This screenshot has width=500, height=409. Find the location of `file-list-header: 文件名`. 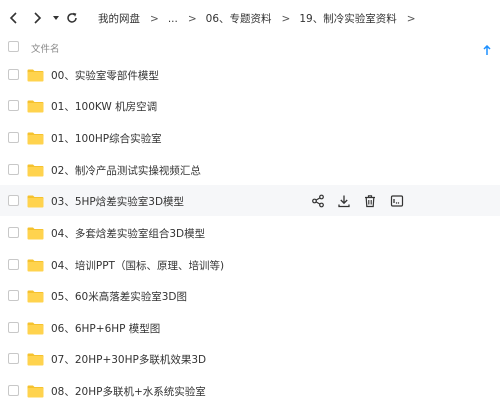

file-list-header: 文件名 is located at coordinates (250, 47).